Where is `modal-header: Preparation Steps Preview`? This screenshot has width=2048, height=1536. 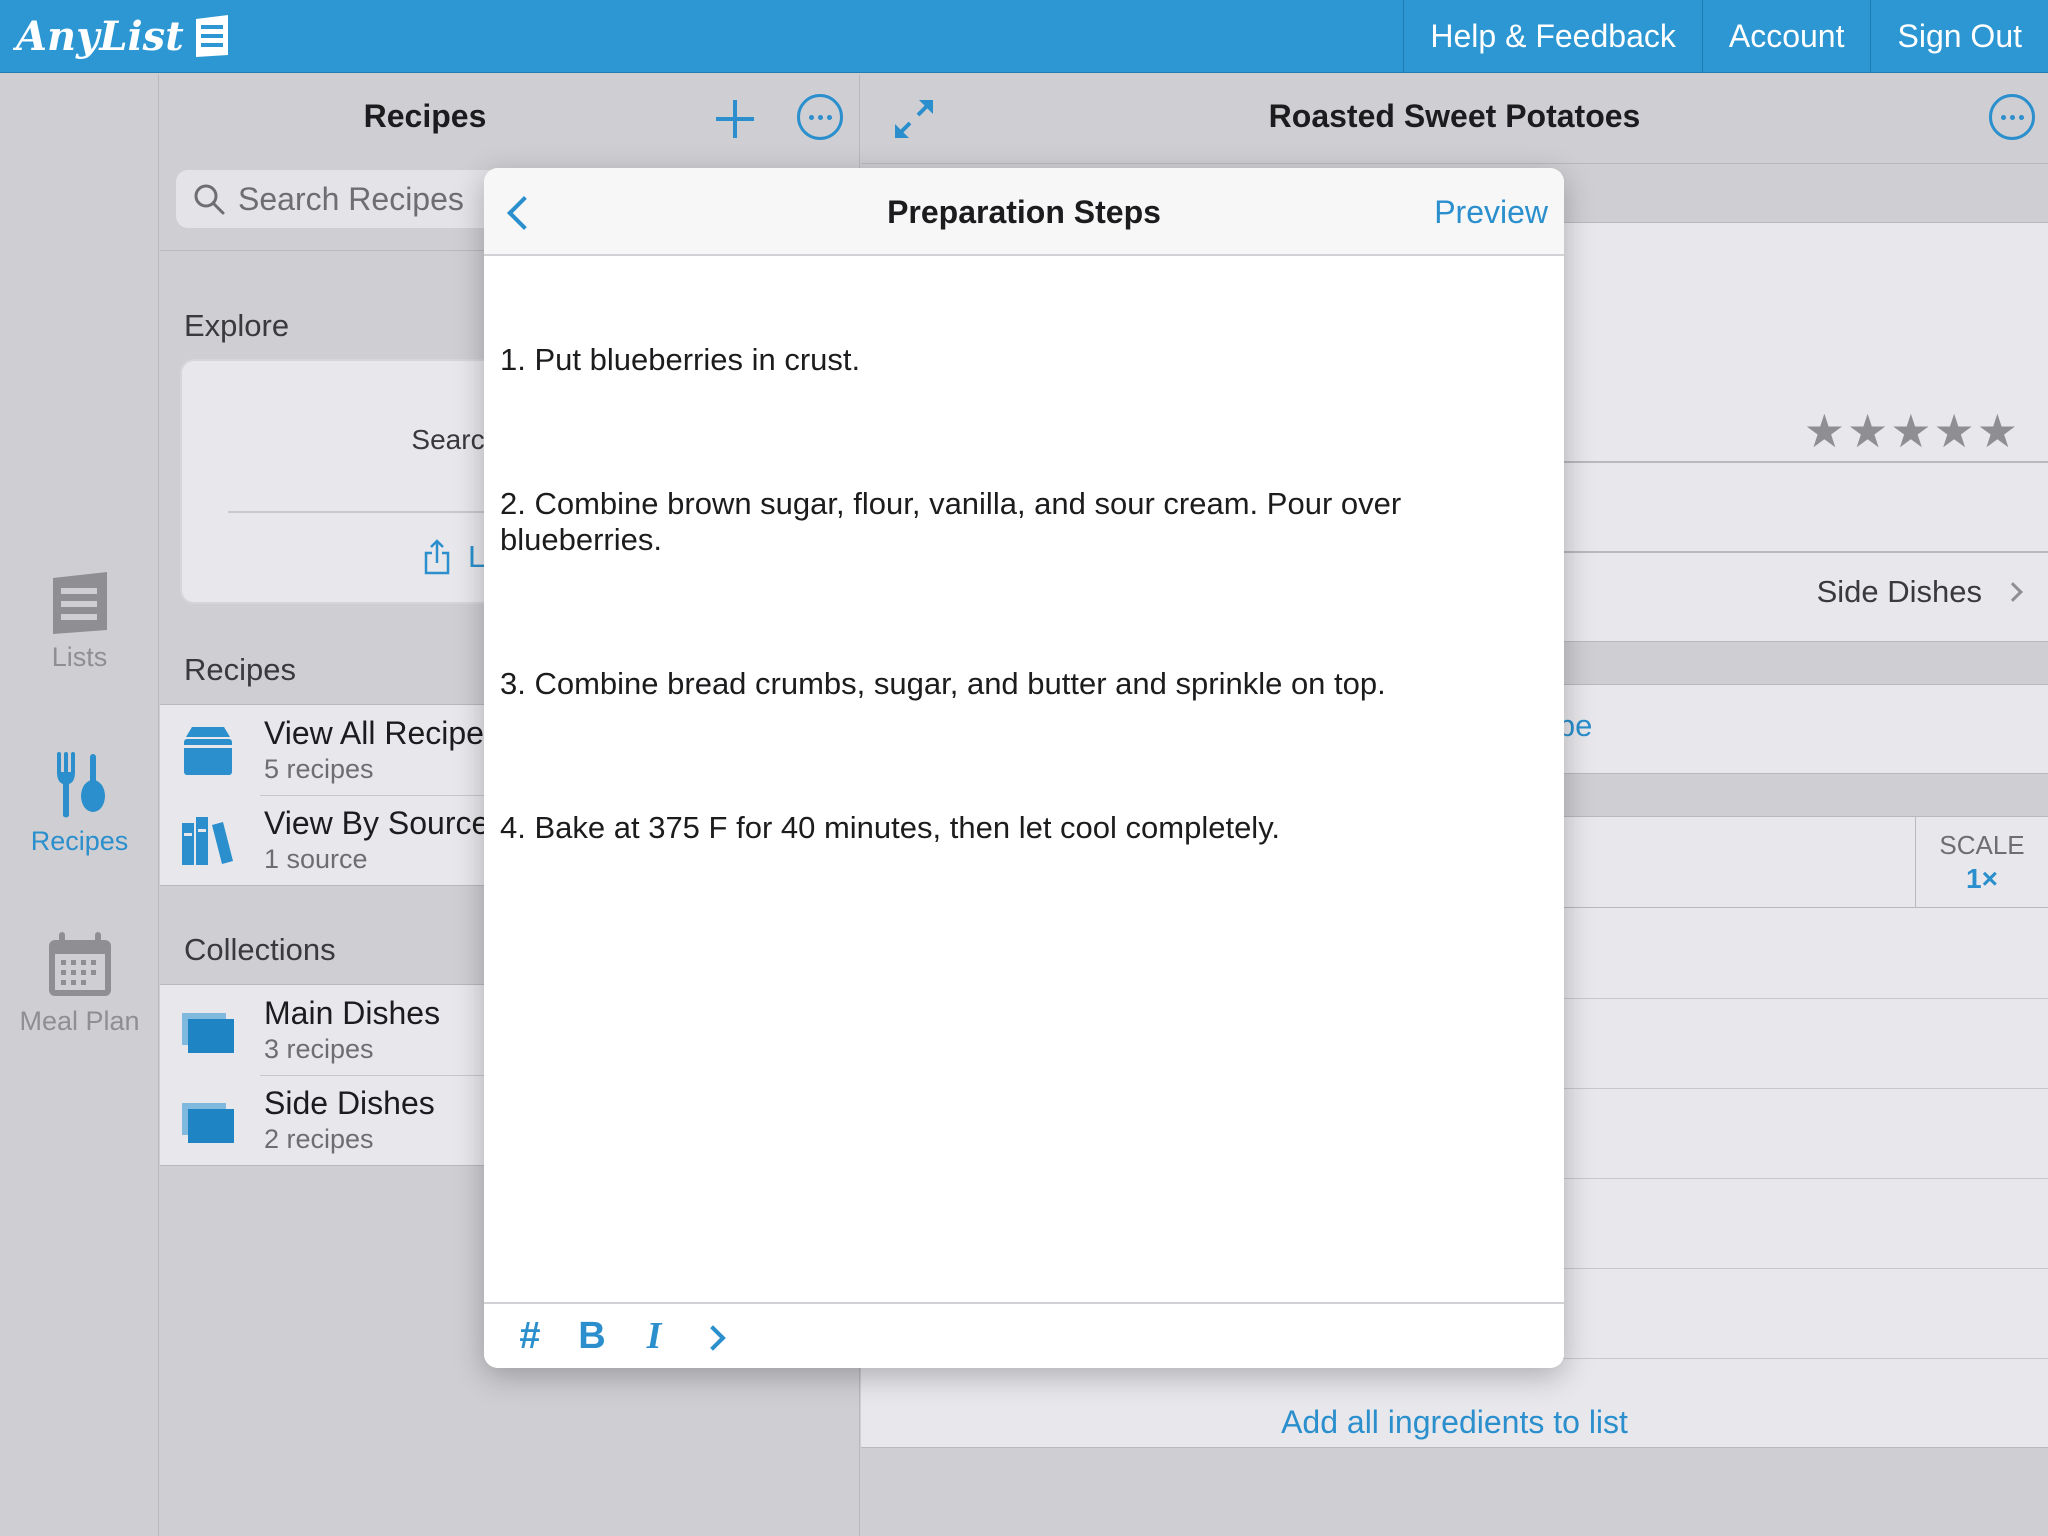 modal-header: Preparation Steps Preview is located at coordinates (1024, 212).